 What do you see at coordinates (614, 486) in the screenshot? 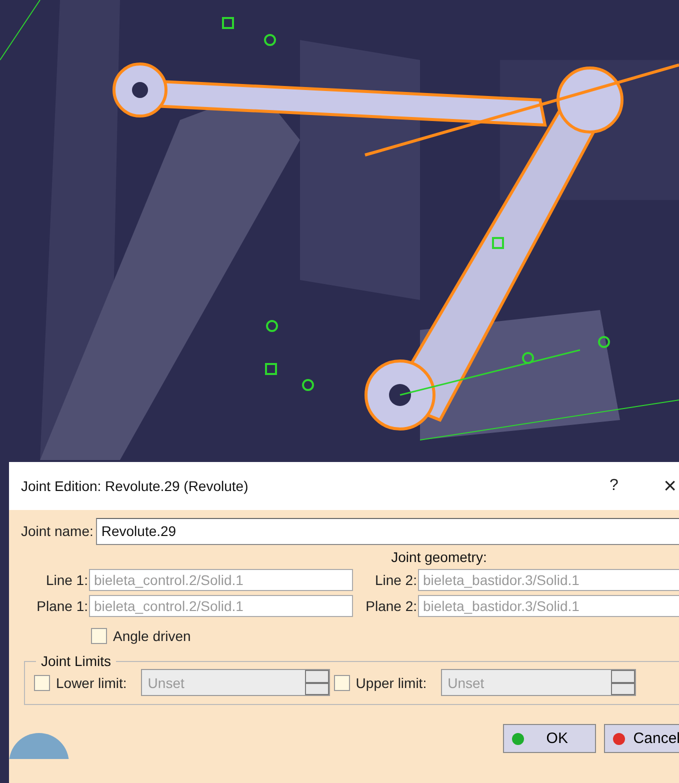
I see `help-button: ?` at bounding box center [614, 486].